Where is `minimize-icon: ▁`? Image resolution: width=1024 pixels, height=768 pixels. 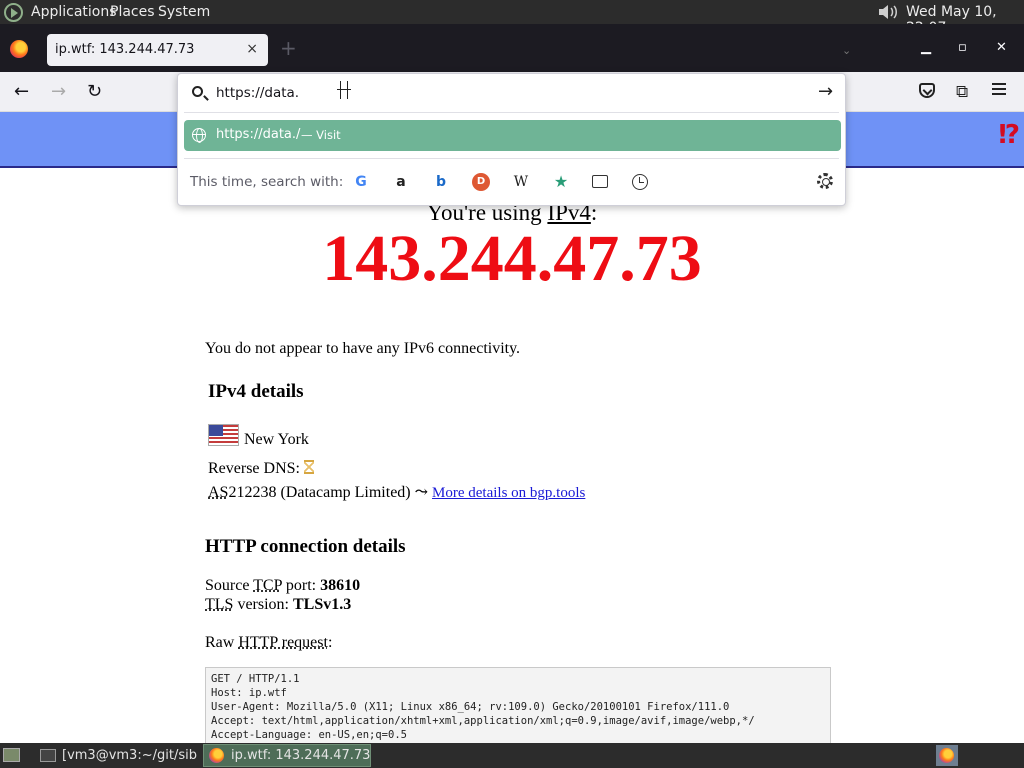 minimize-icon: ▁ is located at coordinates (926, 47).